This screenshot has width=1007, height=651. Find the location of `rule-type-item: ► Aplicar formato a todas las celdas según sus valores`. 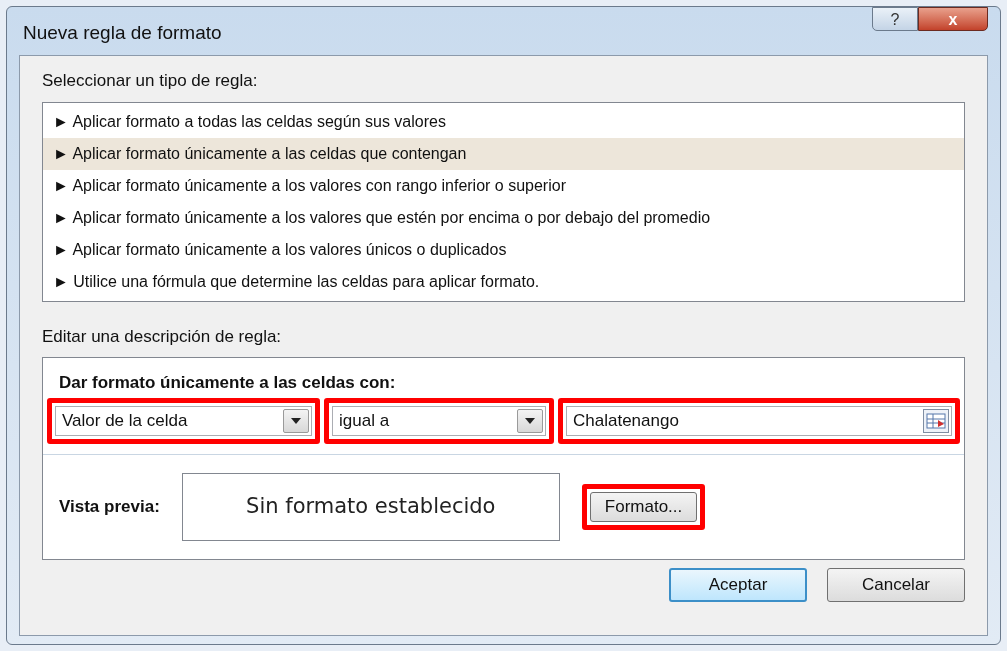

rule-type-item: ► Aplicar formato a todas las celdas según sus valores is located at coordinates (503, 121).